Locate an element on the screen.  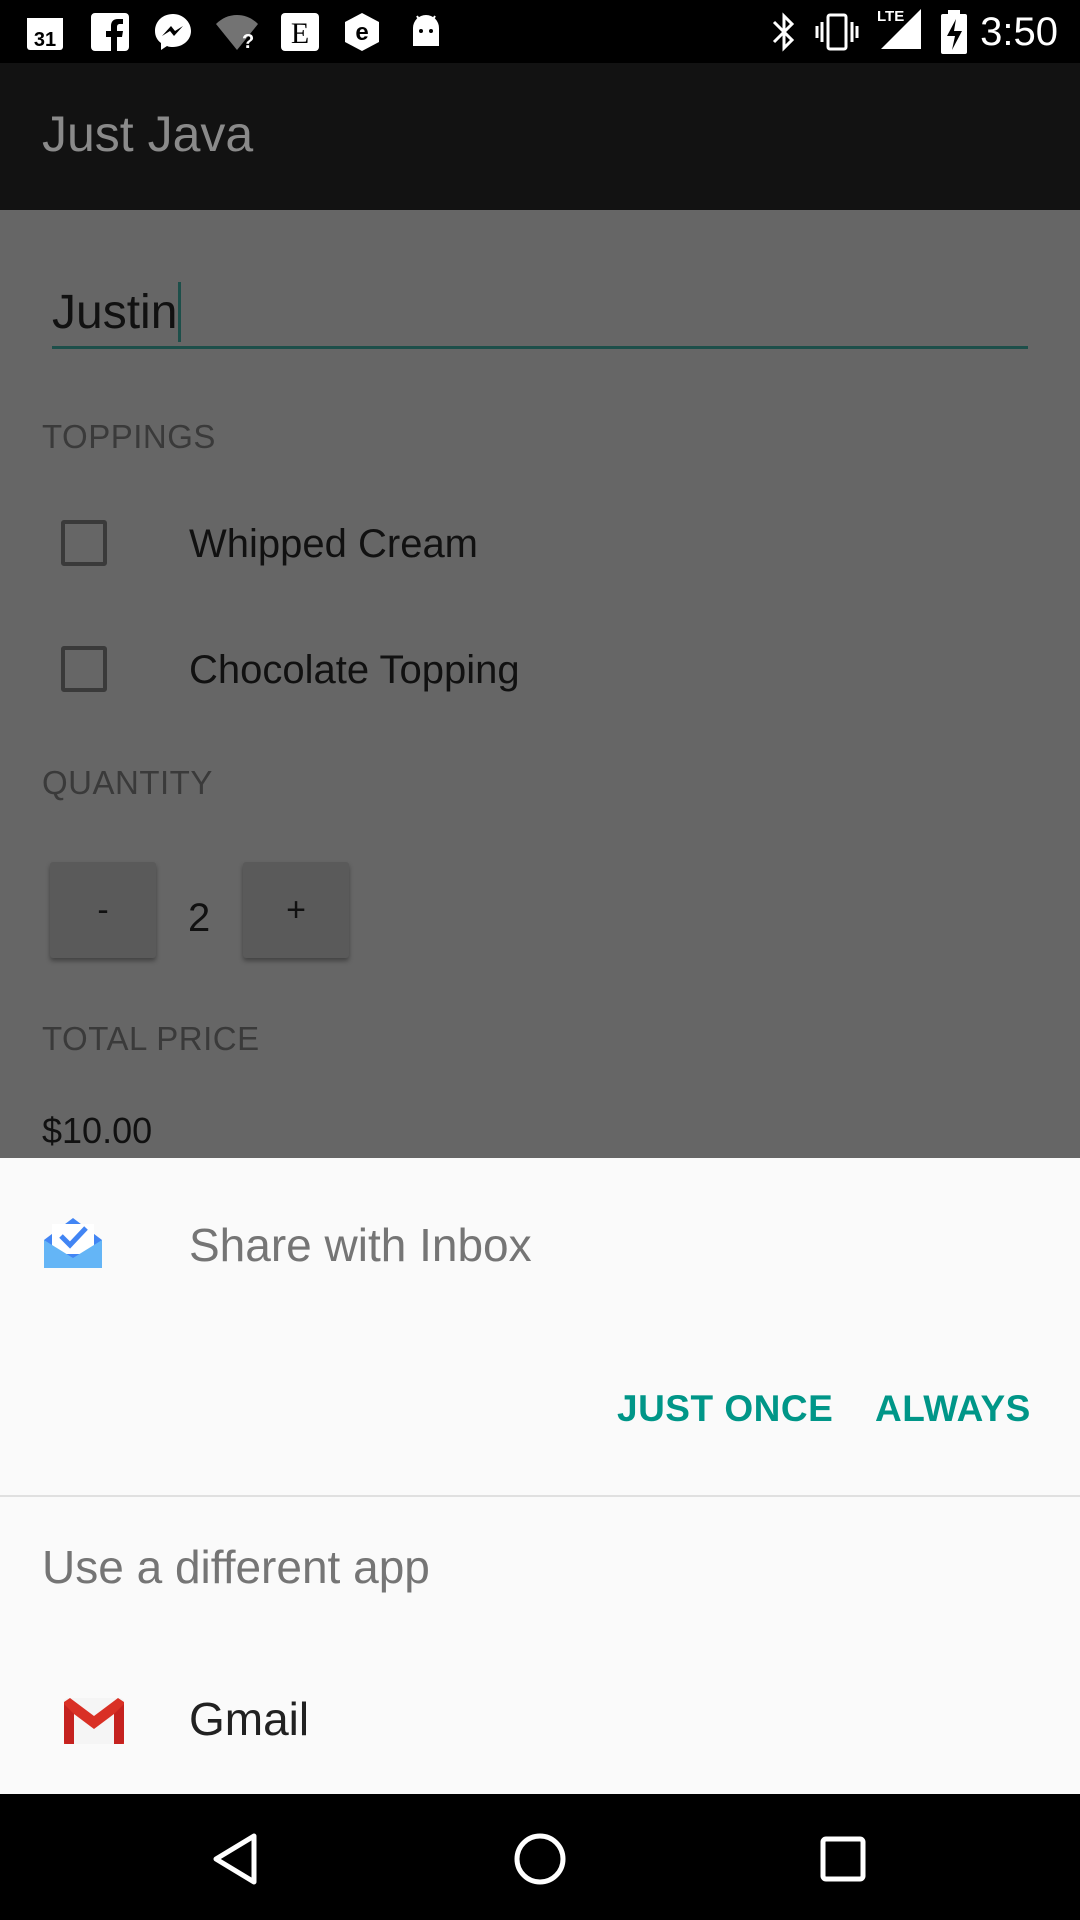
total-price-label: TOTAL PRICE is located at coordinates (151, 1038).